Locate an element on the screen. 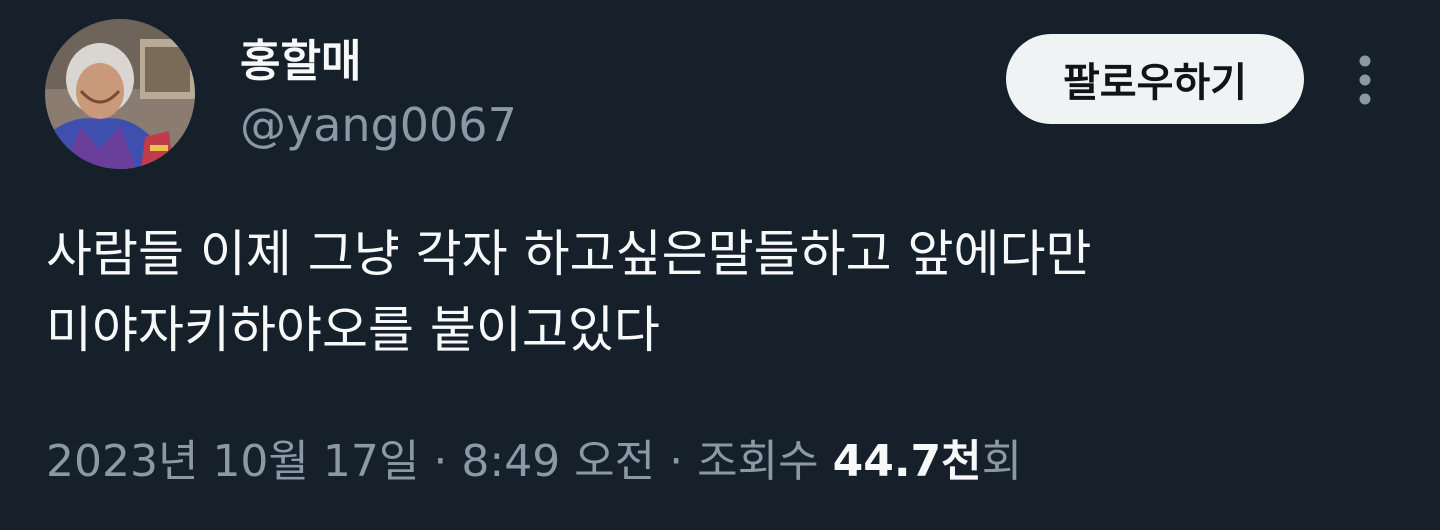 This screenshot has height=530, width=1440. tweet-meta: 2023년 10월 17일 · 8:49 오전 · 조회수 44.7천회 is located at coordinates (534, 462).